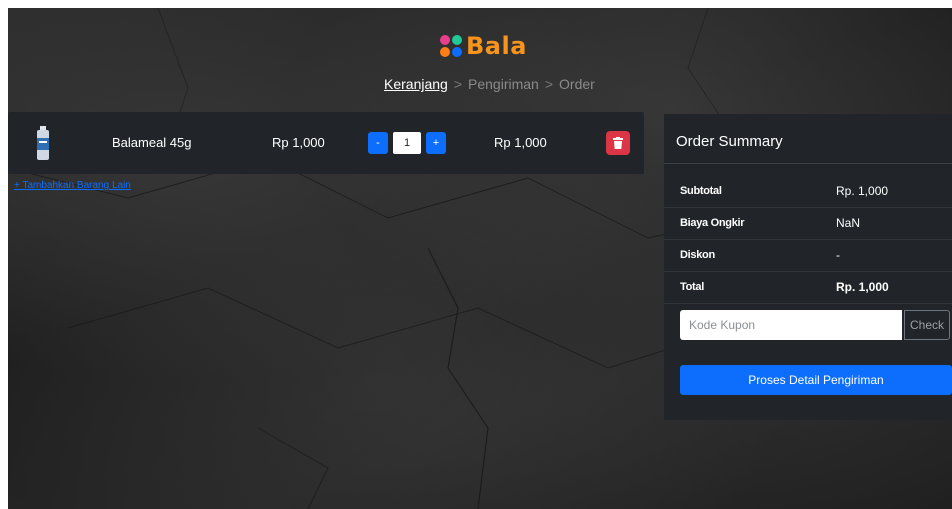  Describe the element at coordinates (451, 46) in the screenshot. I see `logo-dots-icon` at that location.